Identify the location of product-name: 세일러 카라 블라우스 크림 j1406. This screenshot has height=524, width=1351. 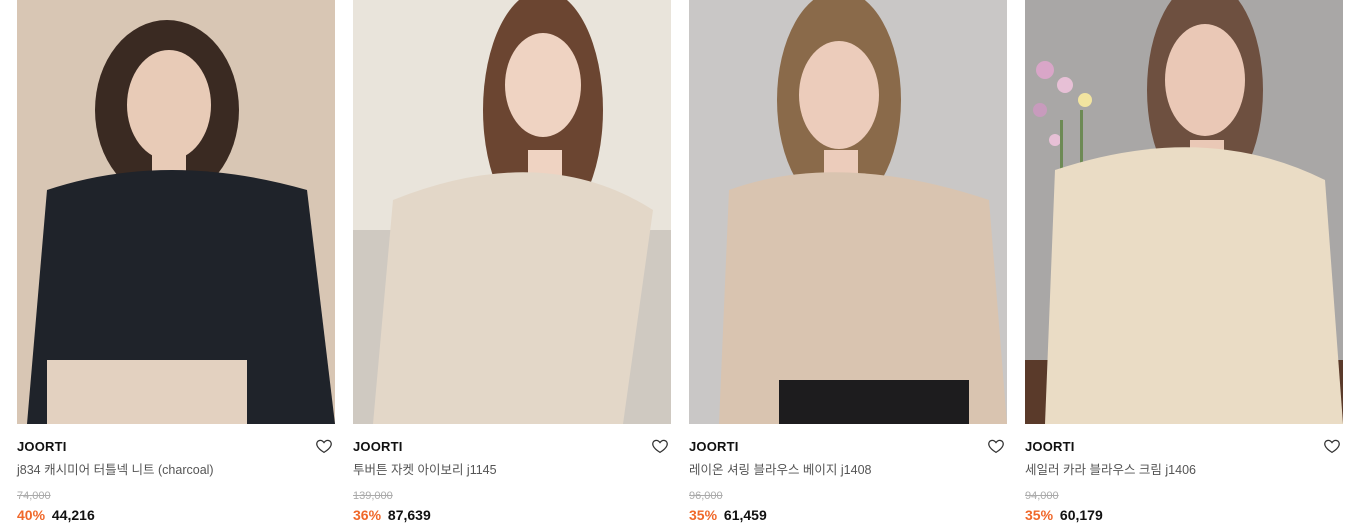
(1184, 470).